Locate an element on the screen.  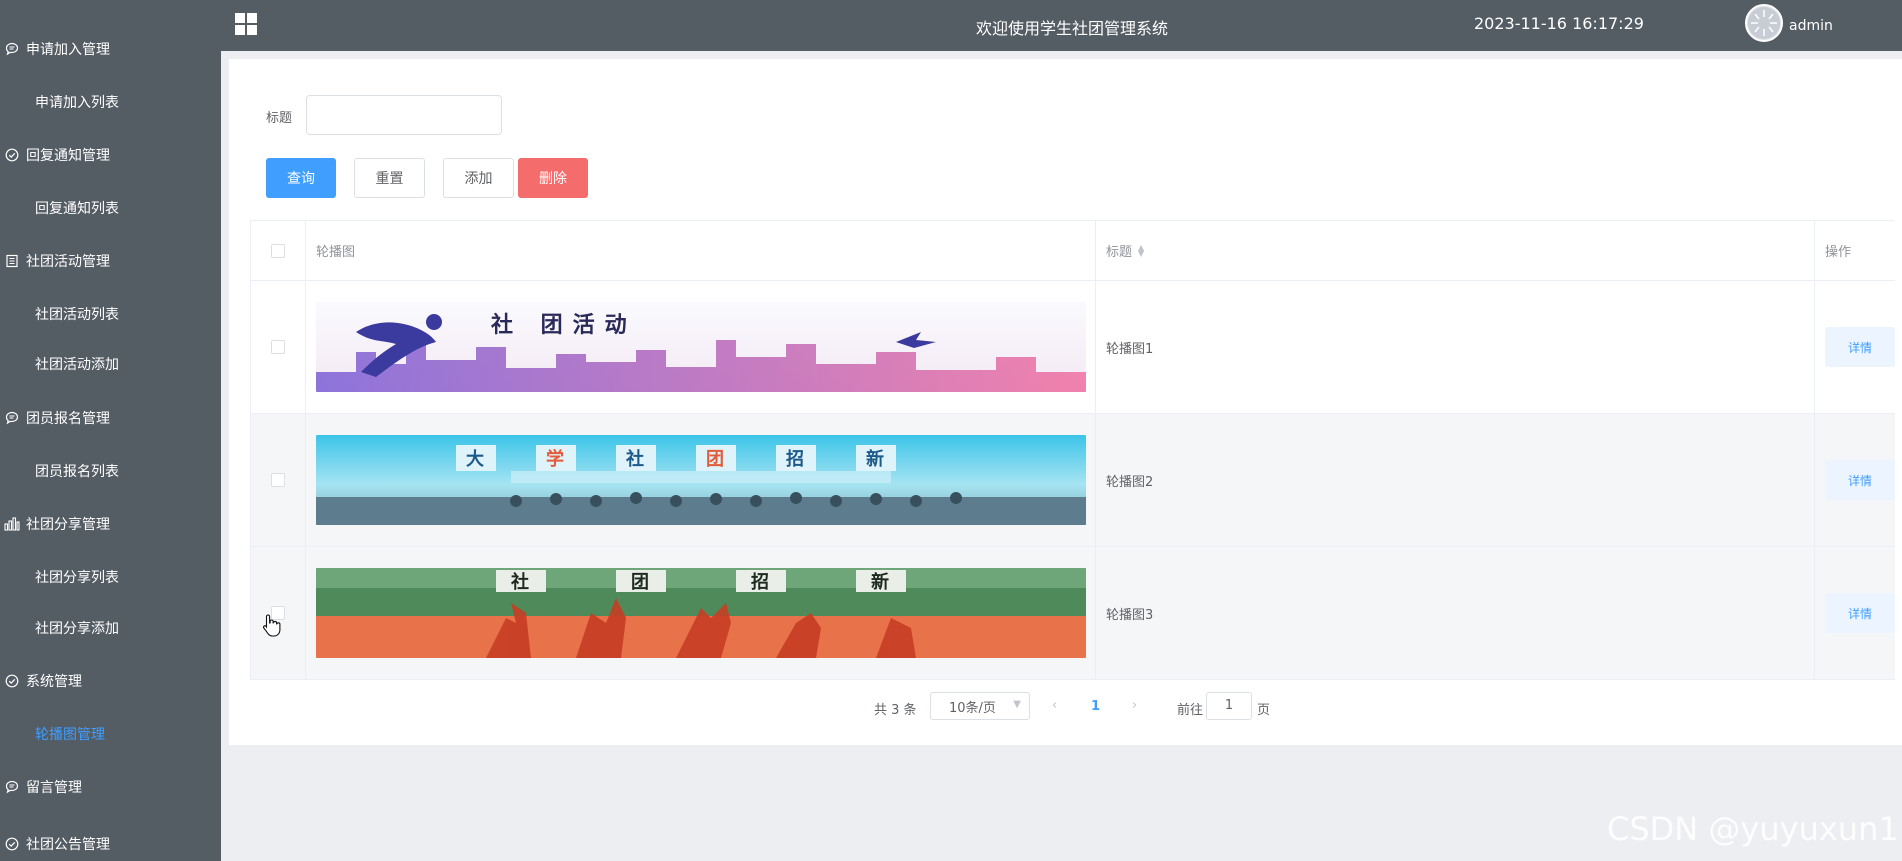
table-row: 社 团 招 新 轮播图3 详情 is located at coordinates (1073, 613).